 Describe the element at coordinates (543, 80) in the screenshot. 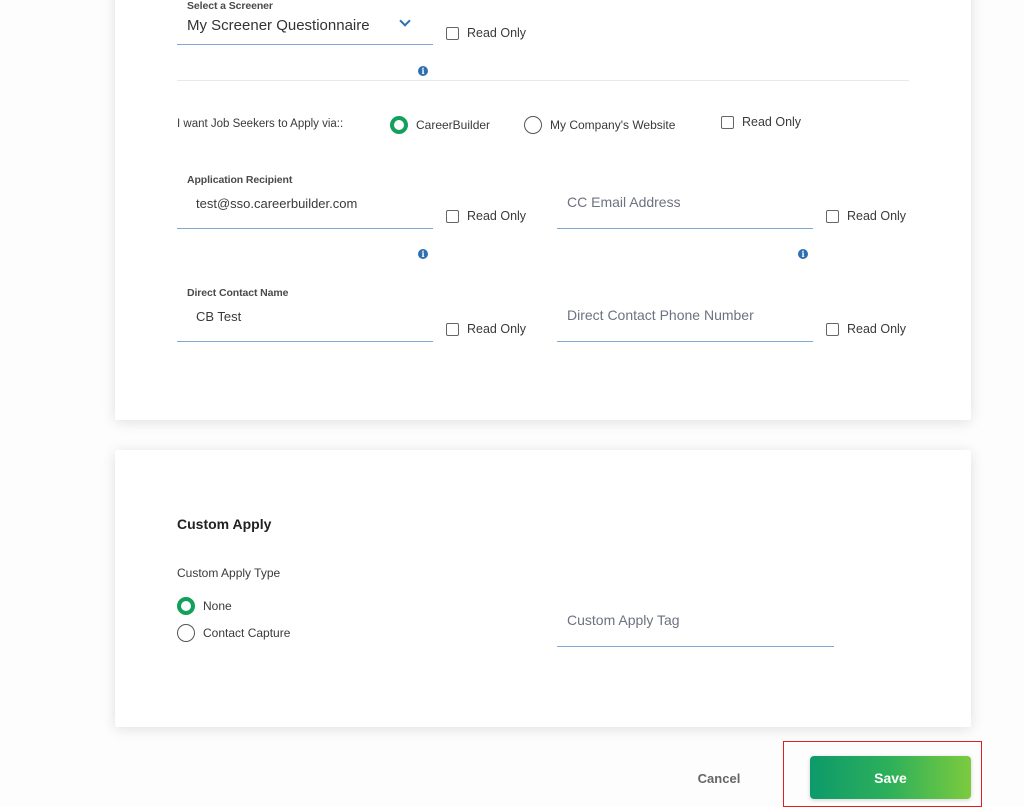

I see `section-divider` at that location.